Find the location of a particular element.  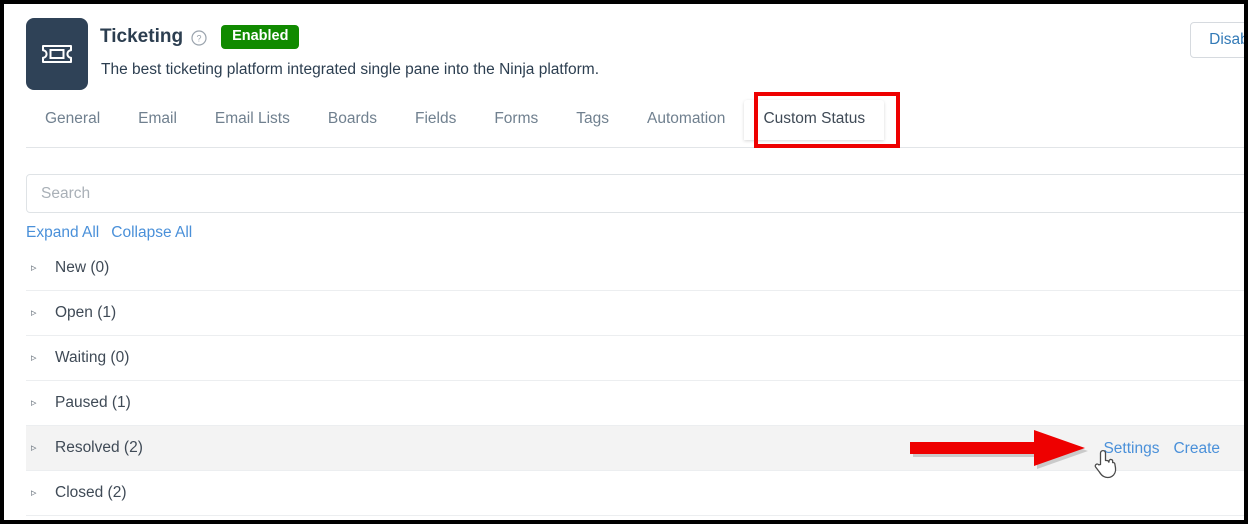

create-link: Create is located at coordinates (1196, 449).